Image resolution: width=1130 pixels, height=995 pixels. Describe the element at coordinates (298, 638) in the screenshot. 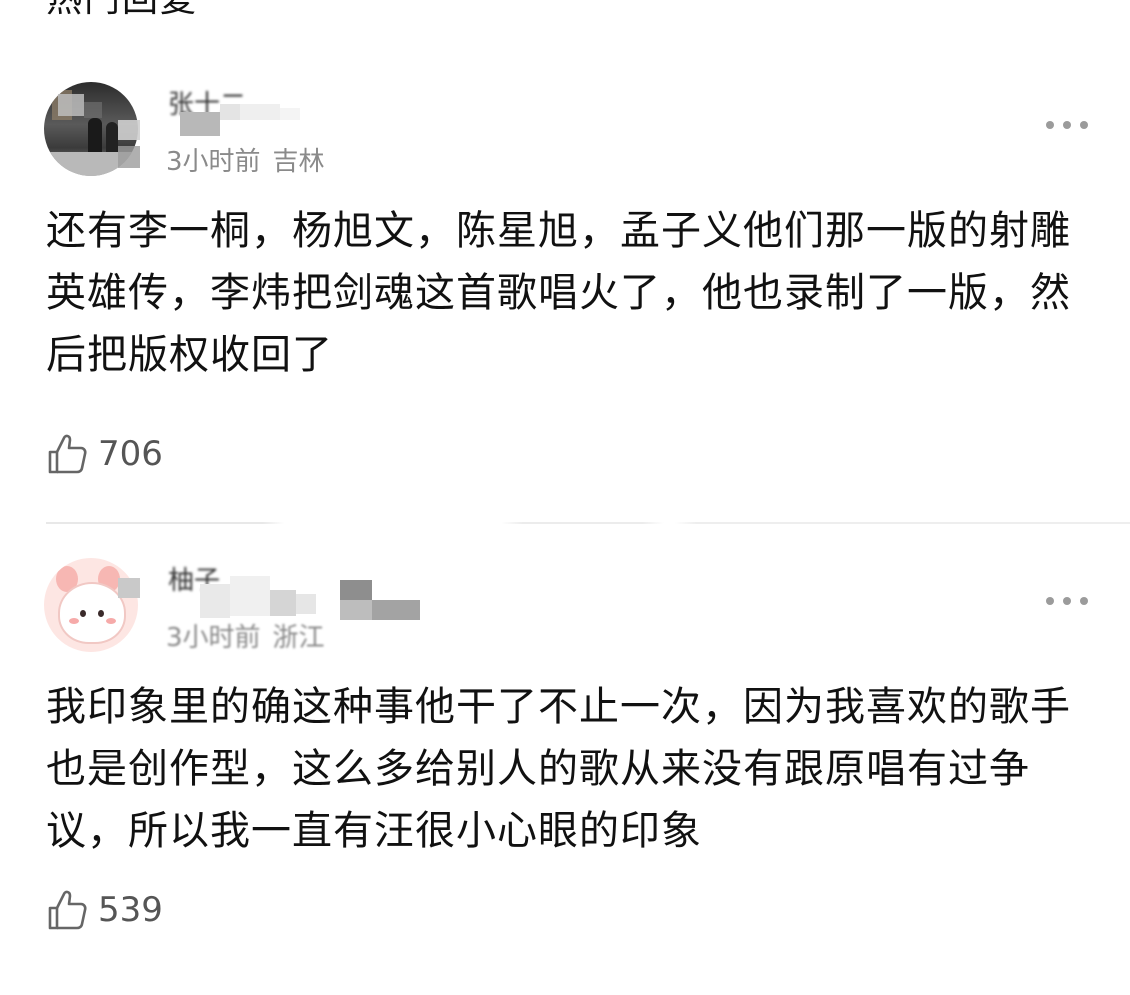

I see `comment-location: 浙江` at that location.